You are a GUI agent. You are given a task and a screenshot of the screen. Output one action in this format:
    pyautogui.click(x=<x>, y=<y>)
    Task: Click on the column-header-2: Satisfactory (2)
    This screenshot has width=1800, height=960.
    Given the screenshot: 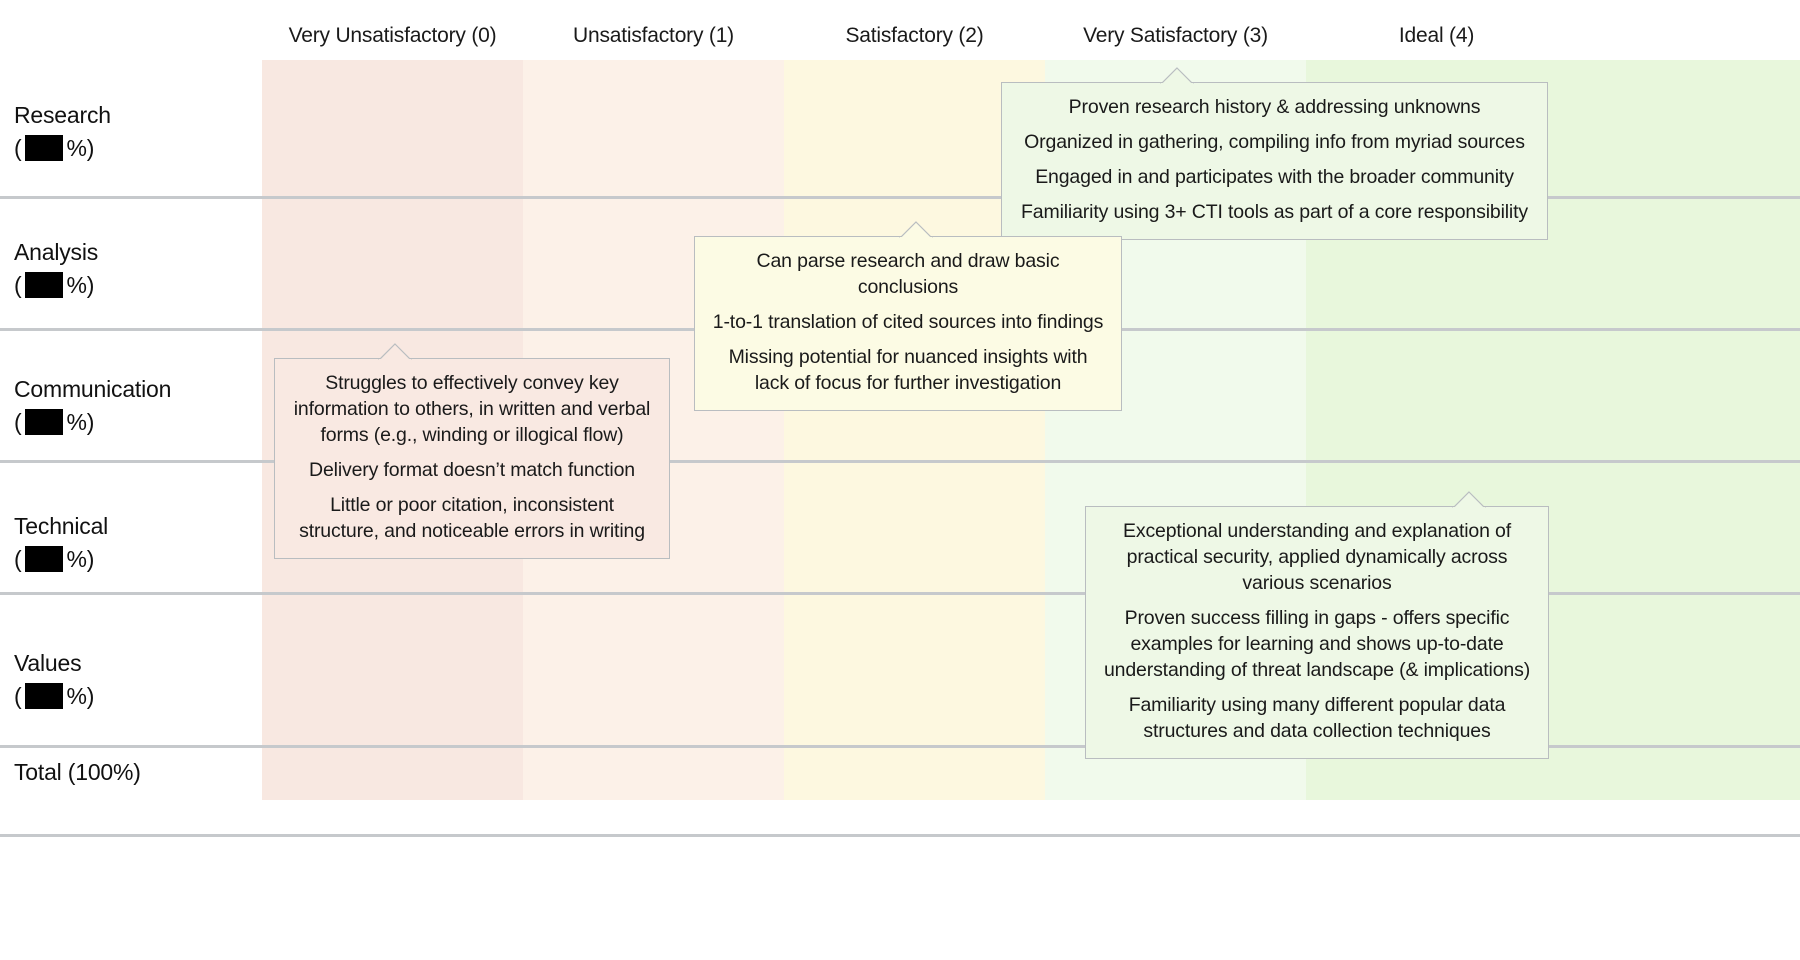 What is the action you would take?
    pyautogui.click(x=914, y=35)
    